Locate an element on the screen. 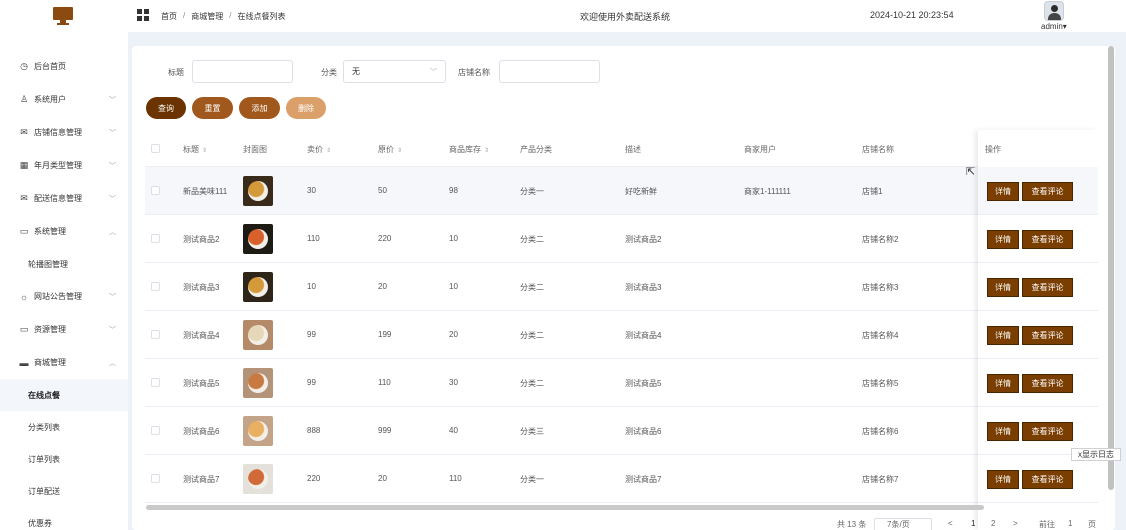 This screenshot has width=1126, height=530. sidebar-item: ♙ 系统用户 ﹀ is located at coordinates (64, 99).